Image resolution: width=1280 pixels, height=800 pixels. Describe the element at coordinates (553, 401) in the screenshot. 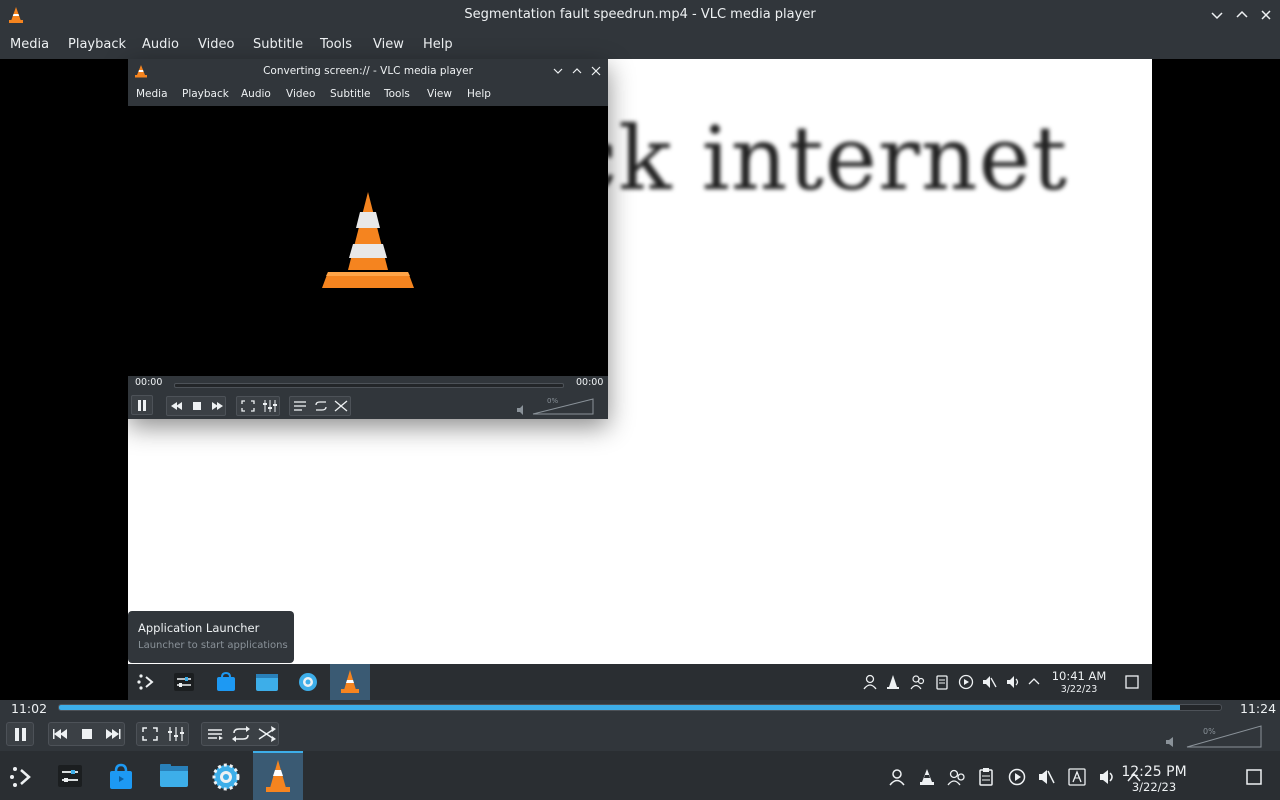

I see `conv-volume-label: 0%` at that location.